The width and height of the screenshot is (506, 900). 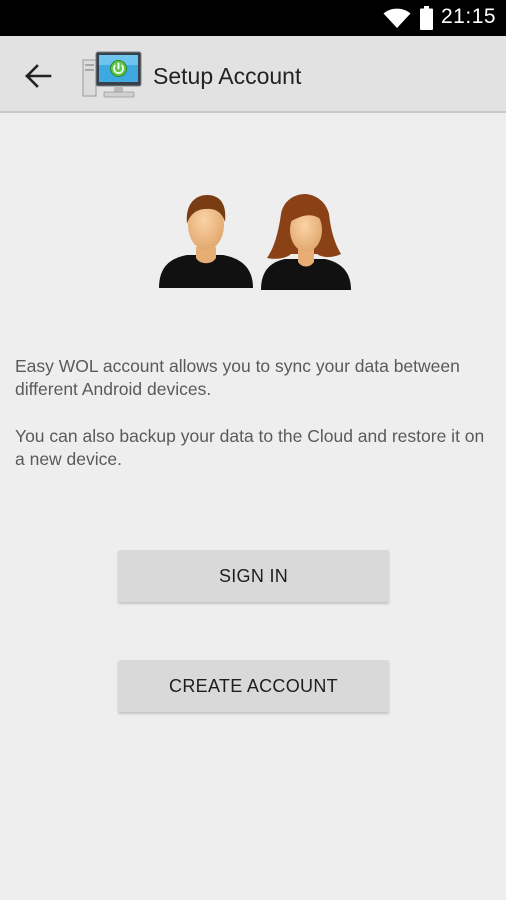 I want to click on wifi-icon, so click(x=397, y=18).